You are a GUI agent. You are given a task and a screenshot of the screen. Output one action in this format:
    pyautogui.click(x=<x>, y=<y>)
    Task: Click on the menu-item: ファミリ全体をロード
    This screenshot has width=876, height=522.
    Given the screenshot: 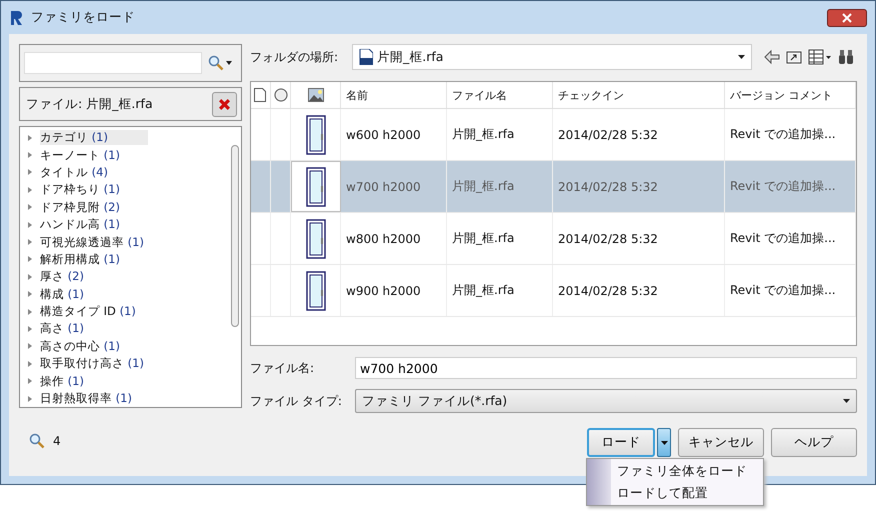 What is the action you would take?
    pyautogui.click(x=675, y=471)
    